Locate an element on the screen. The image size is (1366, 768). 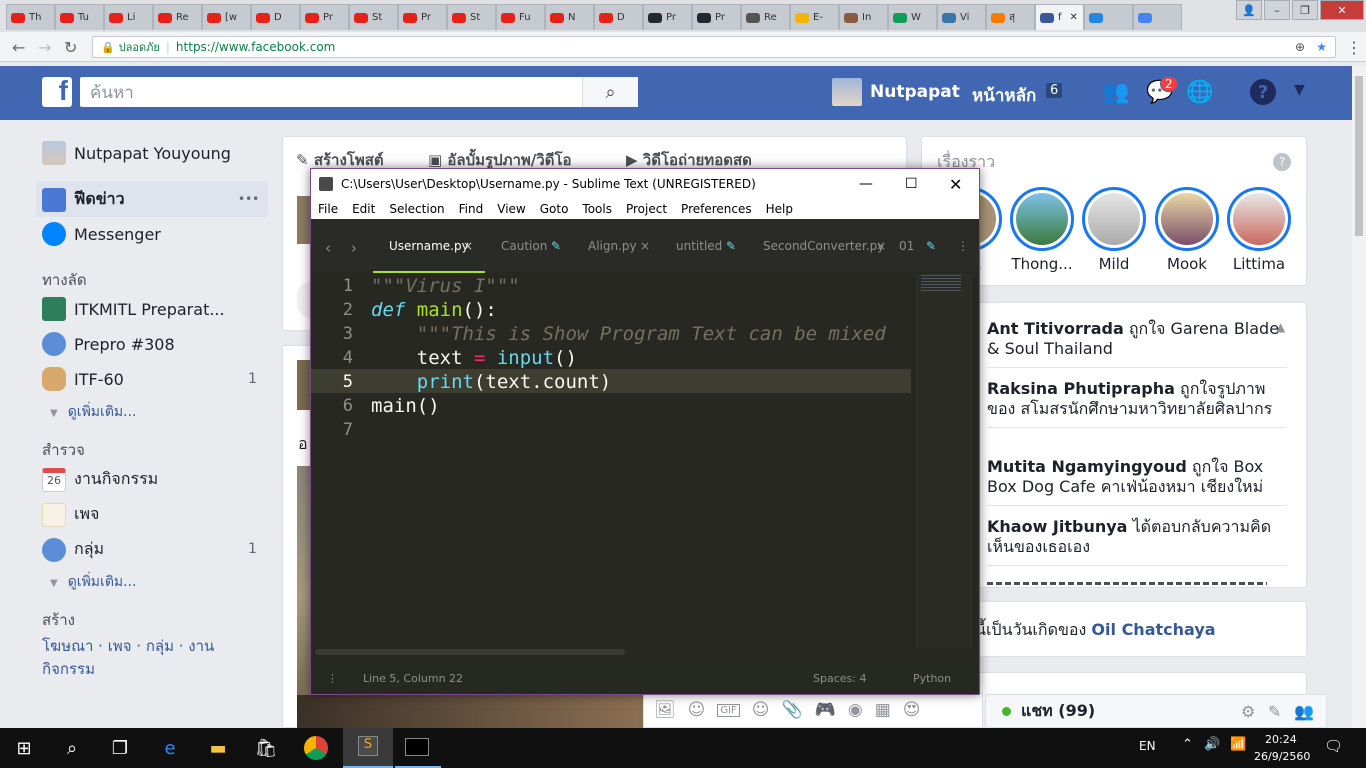
menu-preferences: Preferences is located at coordinates (716, 209).